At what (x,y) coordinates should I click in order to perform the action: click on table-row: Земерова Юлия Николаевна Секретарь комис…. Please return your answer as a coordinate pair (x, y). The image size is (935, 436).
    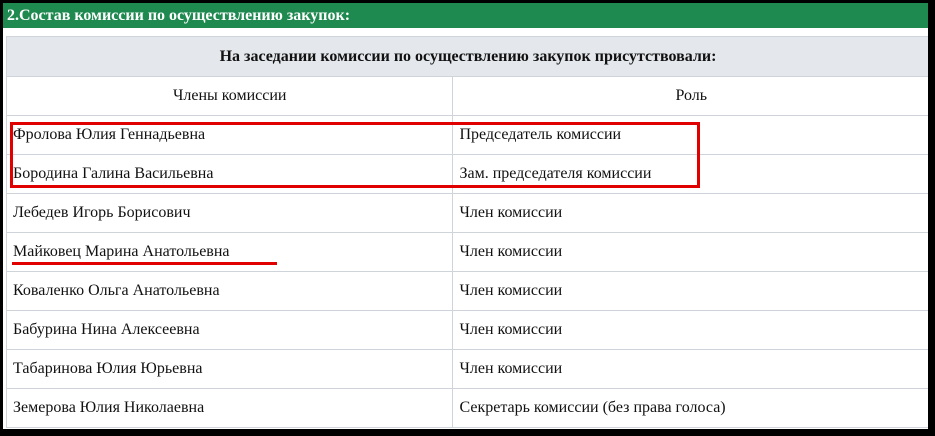
    Looking at the image, I should click on (466, 408).